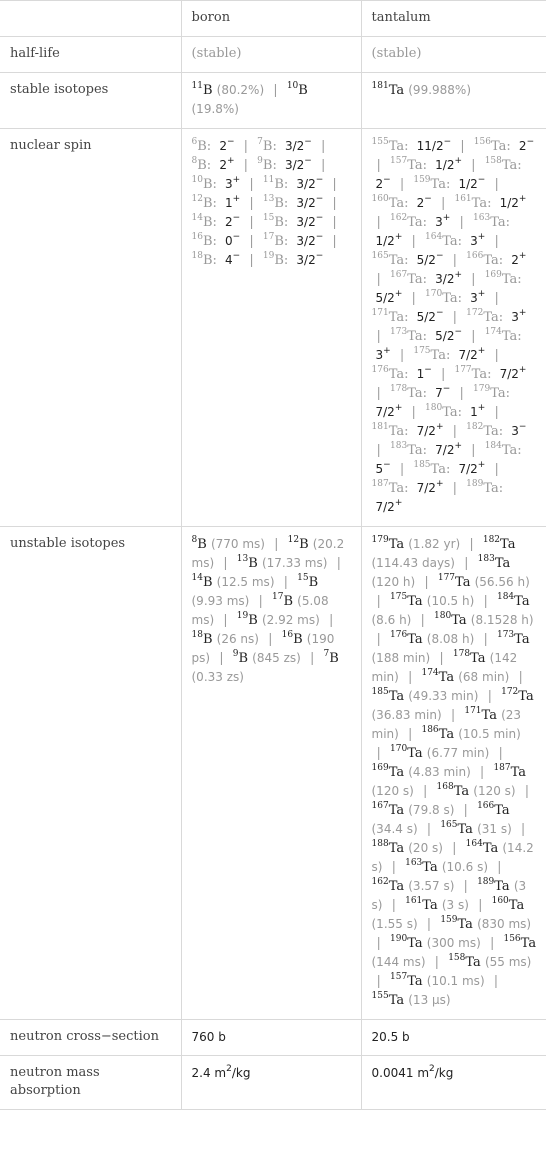 The image size is (546, 1174). I want to click on isotope-symbol: 12B, so click(298, 544).